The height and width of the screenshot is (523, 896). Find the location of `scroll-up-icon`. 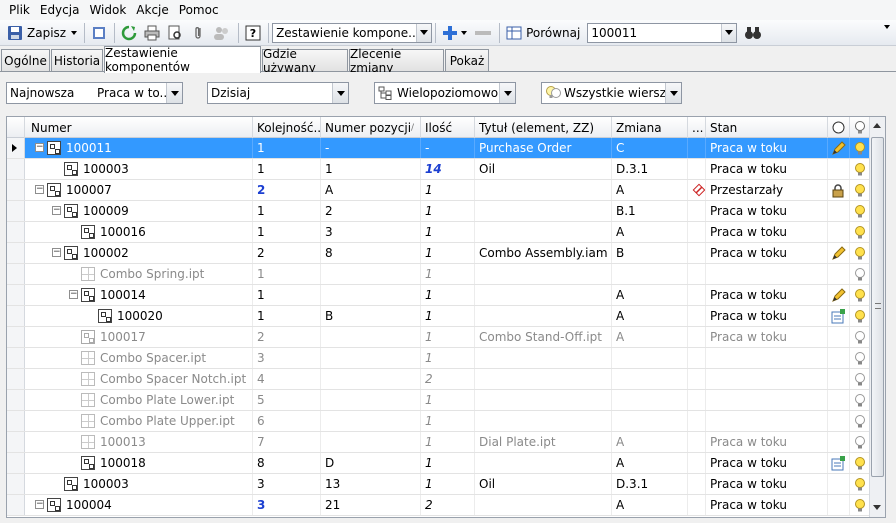

scroll-up-icon is located at coordinates (877, 125).